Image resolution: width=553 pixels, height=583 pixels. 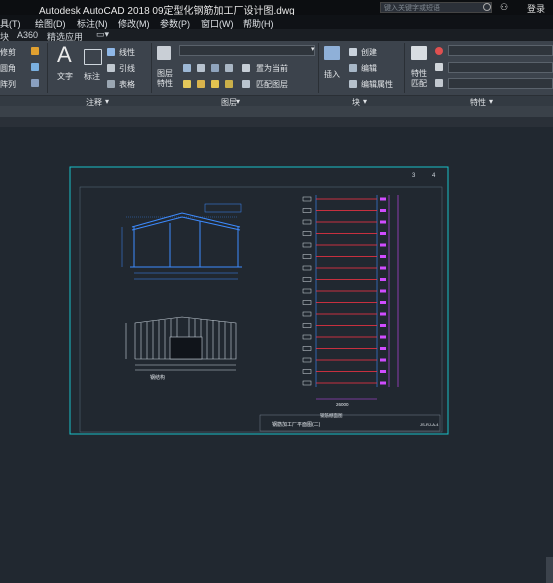 What do you see at coordinates (102, 34) in the screenshot?
I see `tab-toggle-icon: ▭▾` at bounding box center [102, 34].